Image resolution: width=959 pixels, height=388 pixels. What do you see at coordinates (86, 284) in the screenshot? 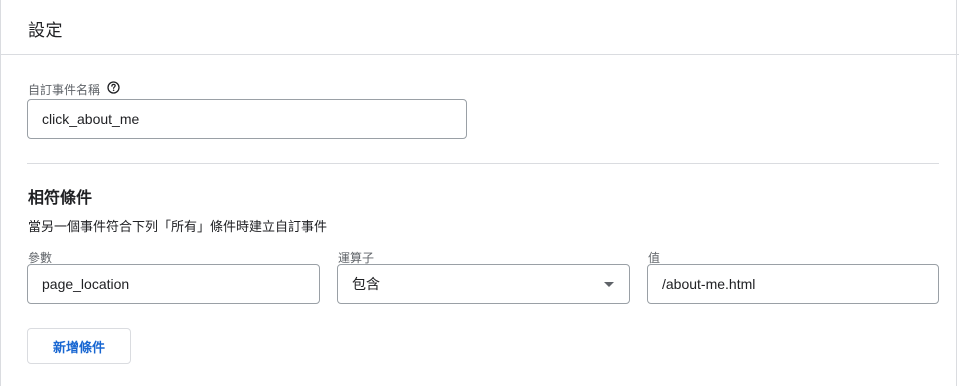
I see `parameter-value: page_location` at bounding box center [86, 284].